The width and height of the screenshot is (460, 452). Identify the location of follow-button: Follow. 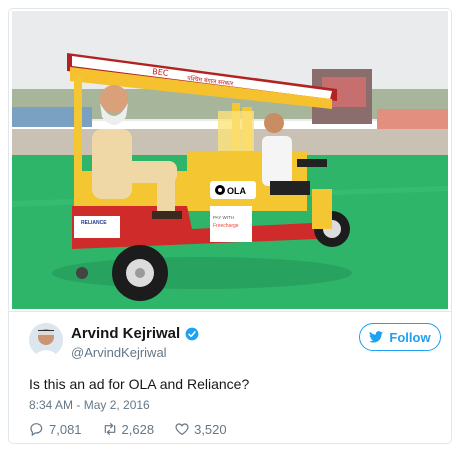
(400, 337).